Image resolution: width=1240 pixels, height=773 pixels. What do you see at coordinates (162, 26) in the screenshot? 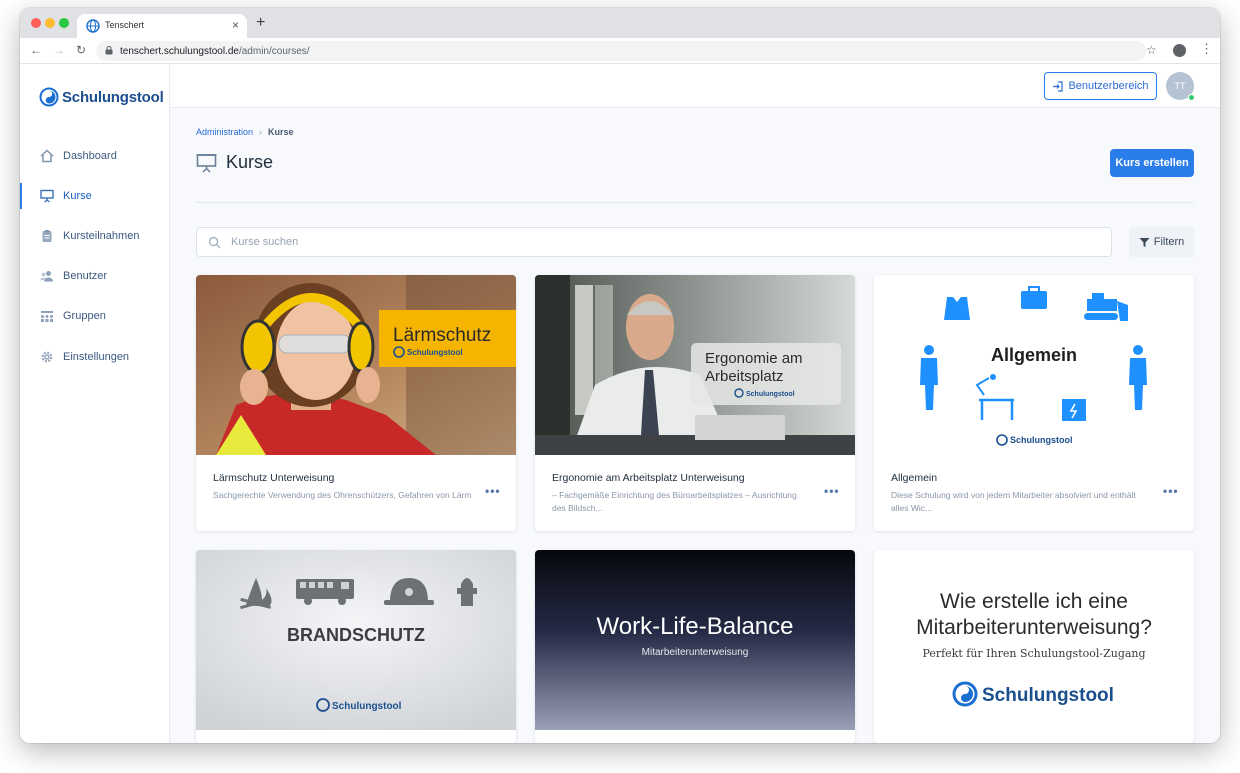
I see `browser-tab: Tenschert ×` at bounding box center [162, 26].